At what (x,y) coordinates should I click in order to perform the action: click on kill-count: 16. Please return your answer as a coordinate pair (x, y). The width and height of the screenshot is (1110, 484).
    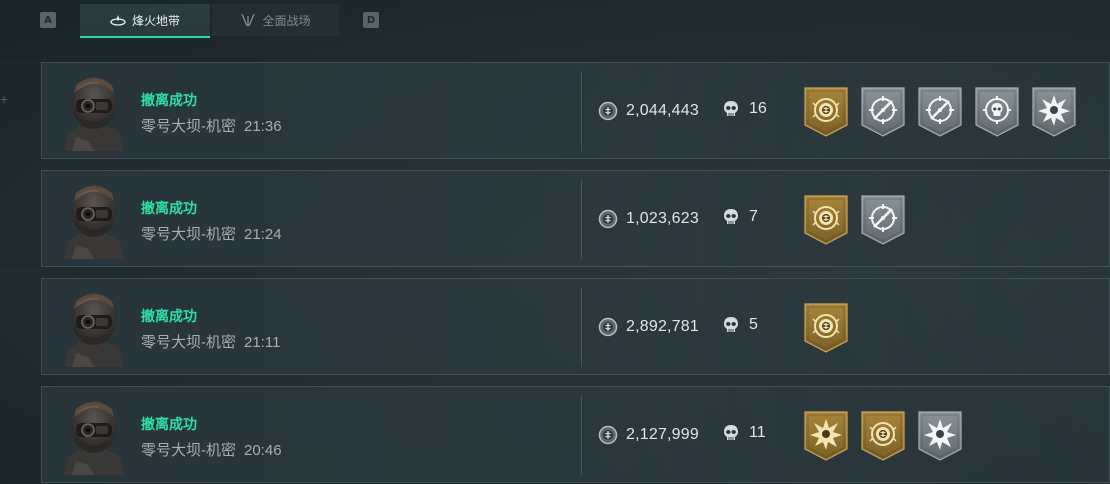
    Looking at the image, I should click on (745, 109).